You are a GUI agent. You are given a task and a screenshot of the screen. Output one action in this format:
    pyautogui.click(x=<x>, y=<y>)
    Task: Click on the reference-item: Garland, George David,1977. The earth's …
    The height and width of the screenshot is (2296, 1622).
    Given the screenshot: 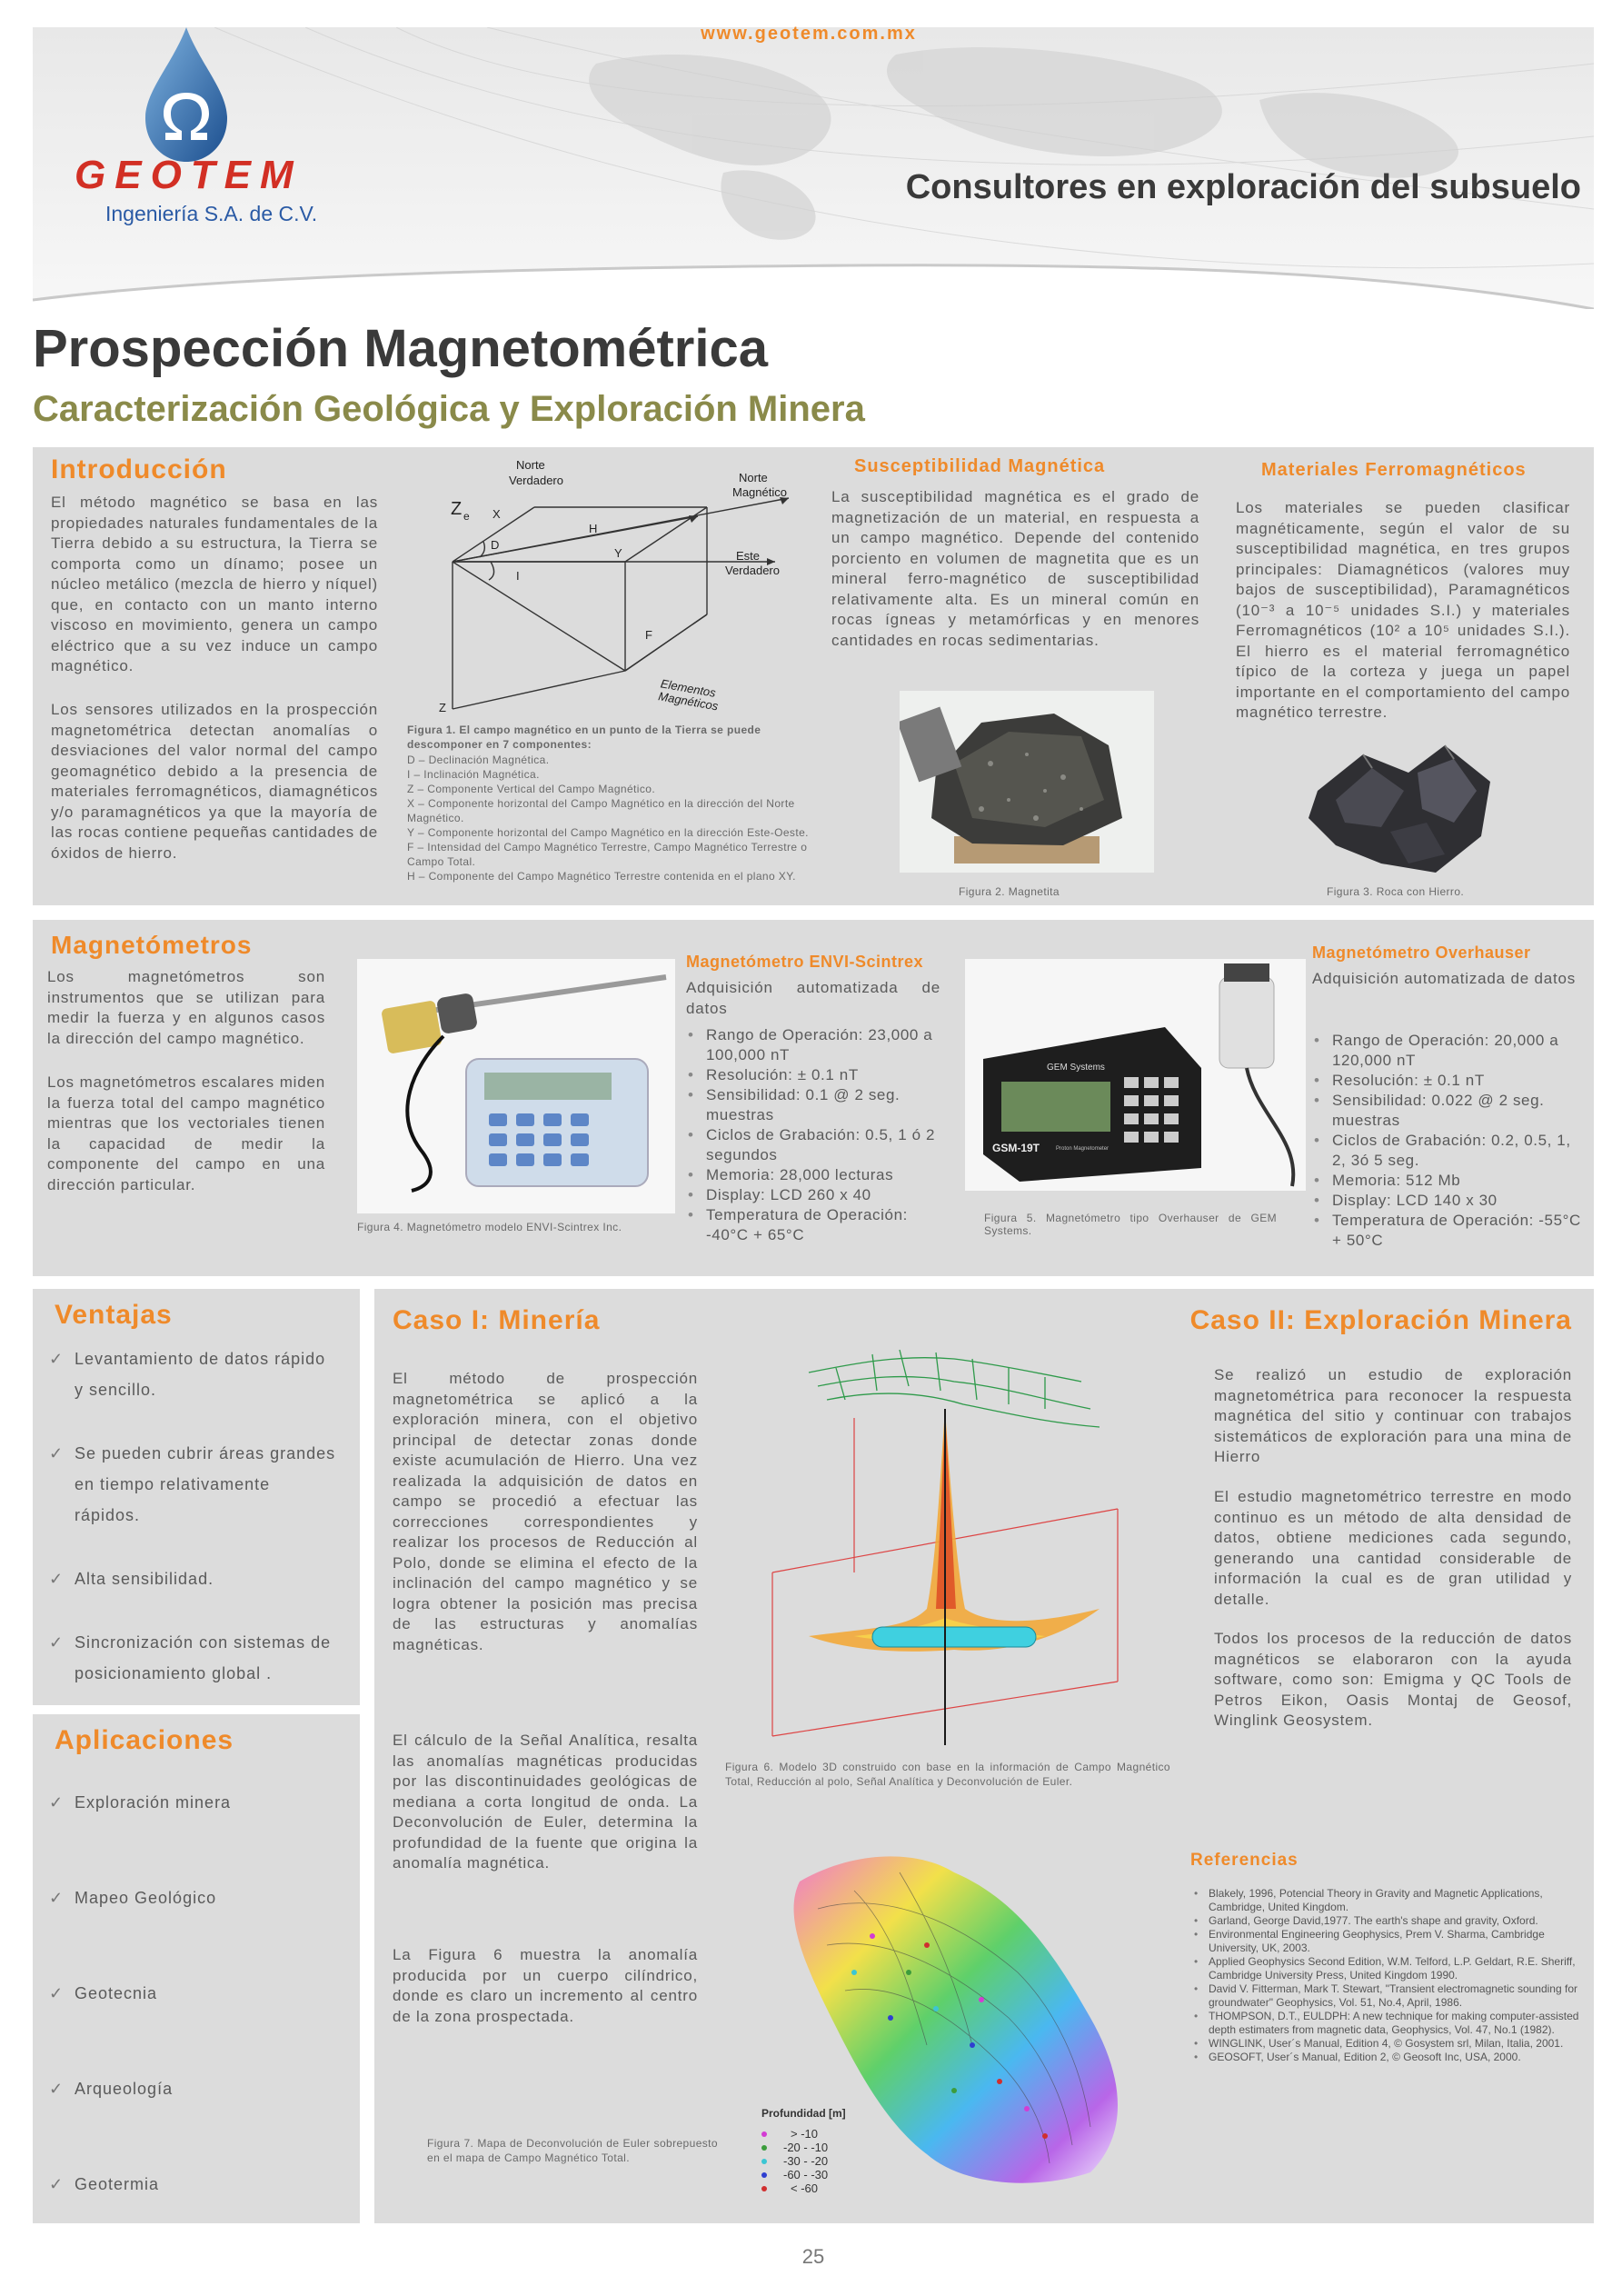 What is the action you would take?
    pyautogui.click(x=1388, y=1921)
    